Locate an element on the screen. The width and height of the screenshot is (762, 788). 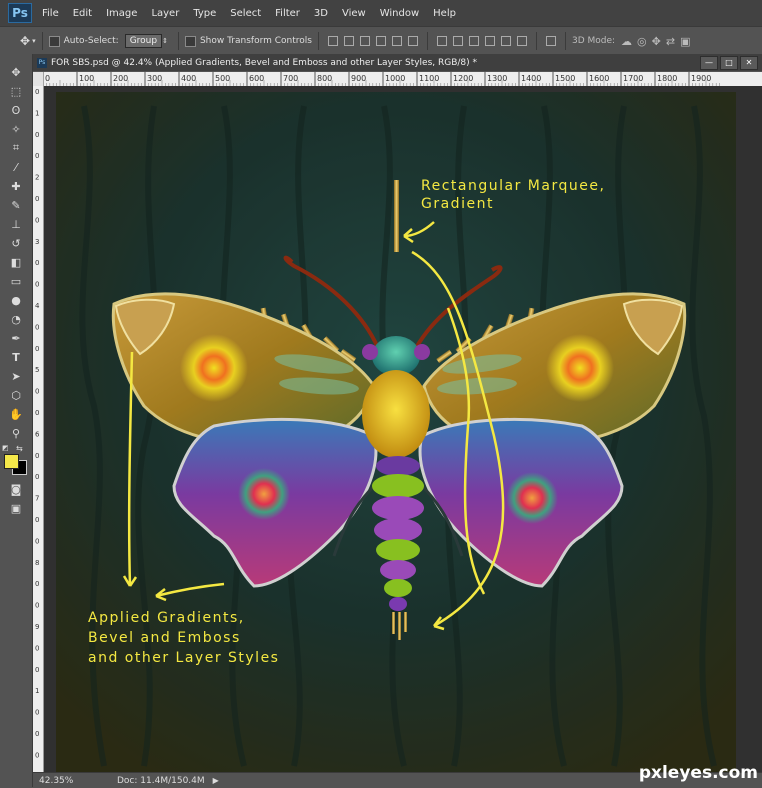
quick-mask-icon: ◙ is located at coordinates (16, 489).